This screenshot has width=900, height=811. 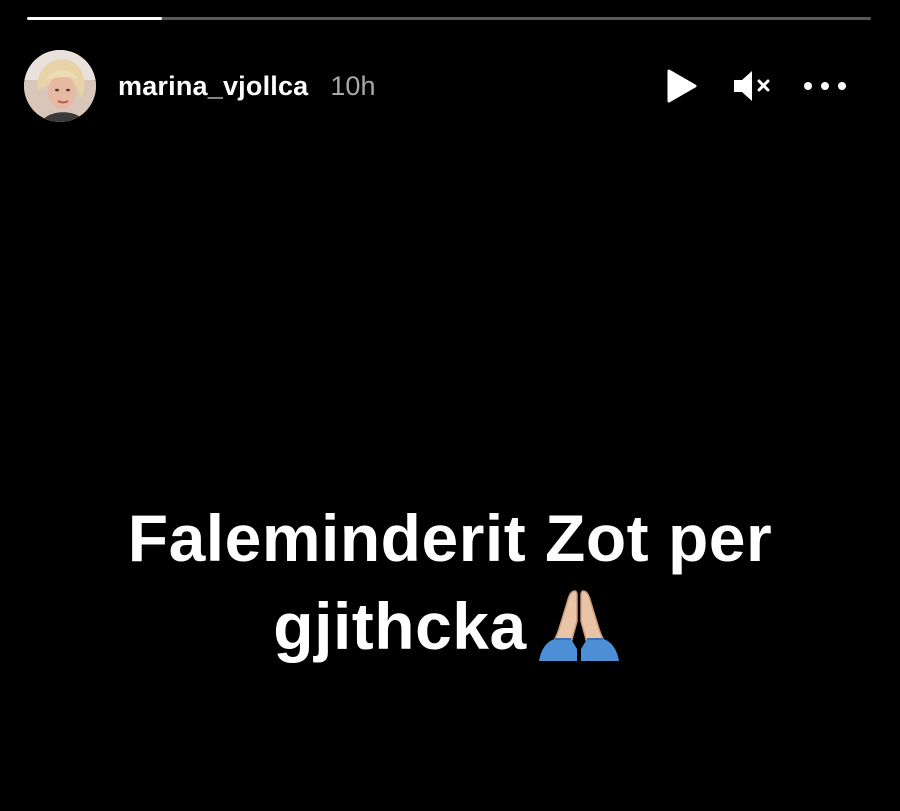 I want to click on story-controls, so click(x=756, y=86).